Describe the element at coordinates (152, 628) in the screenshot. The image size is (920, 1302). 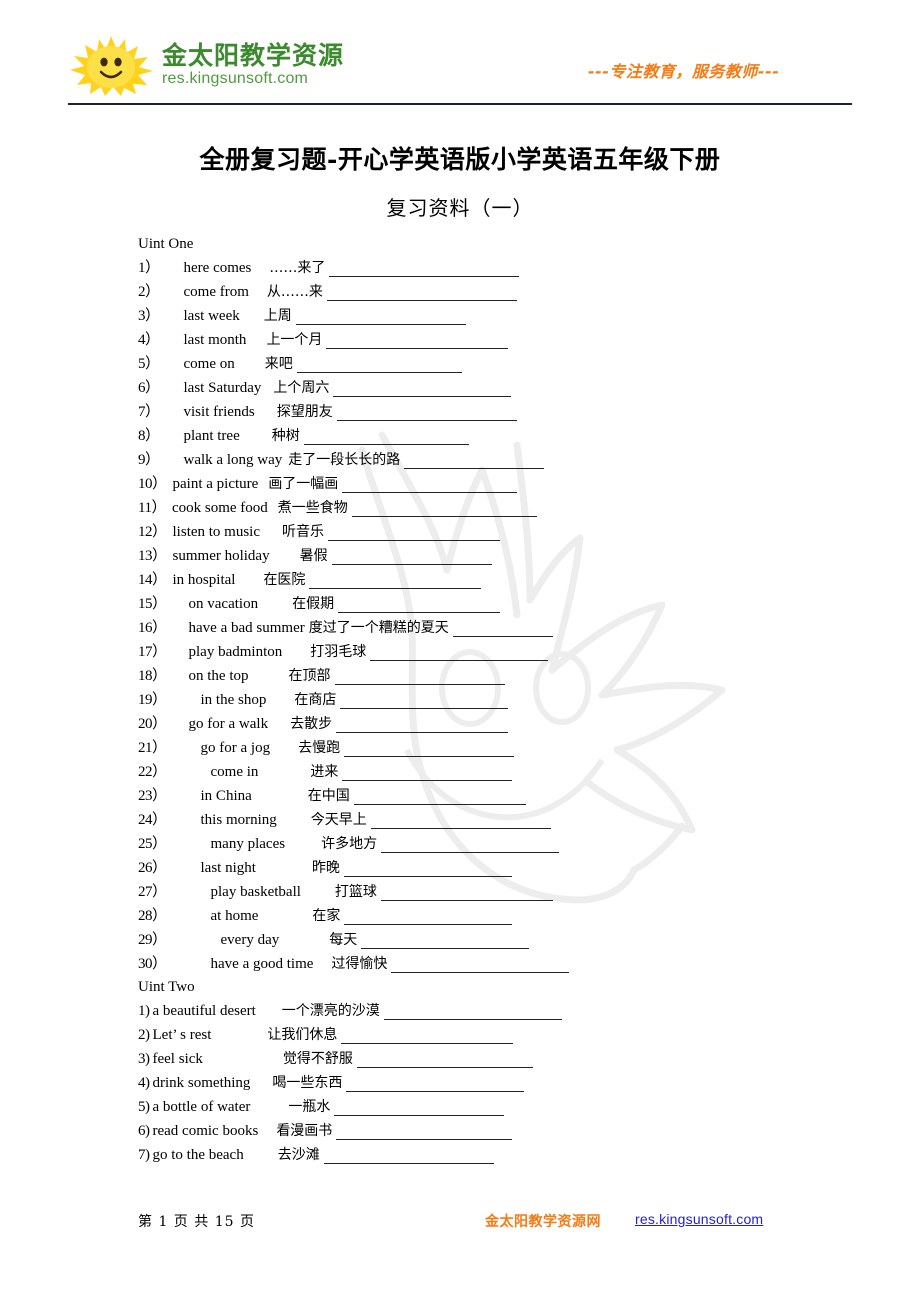
I see `item-number: 16）` at that location.